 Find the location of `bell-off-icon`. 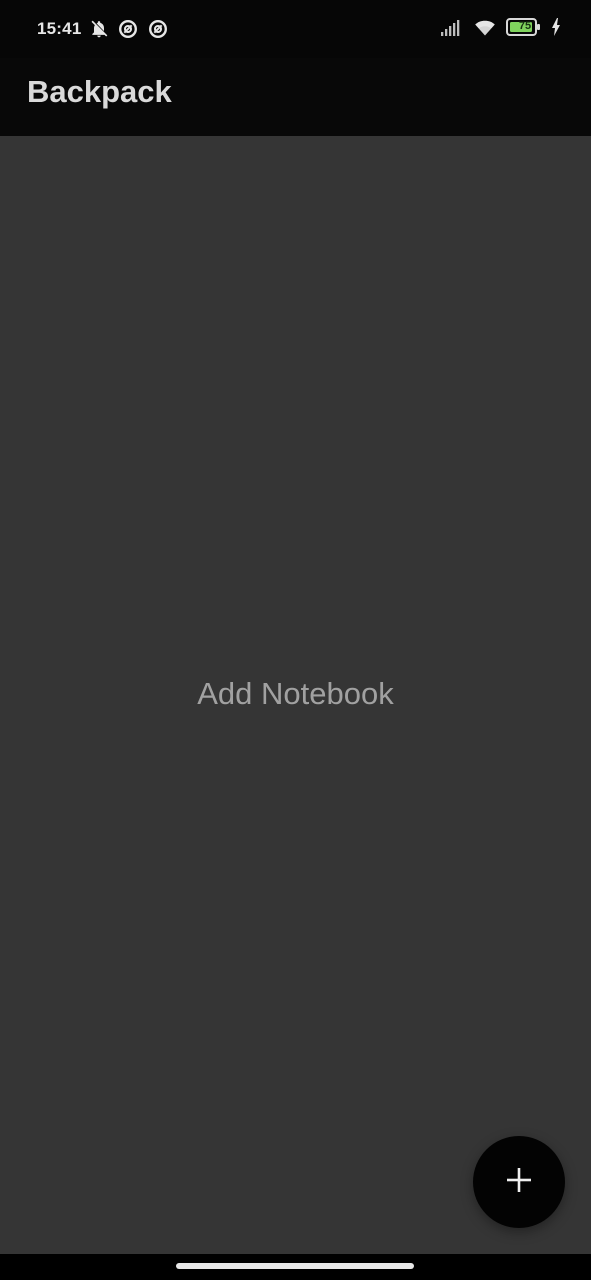

bell-off-icon is located at coordinates (99, 29).